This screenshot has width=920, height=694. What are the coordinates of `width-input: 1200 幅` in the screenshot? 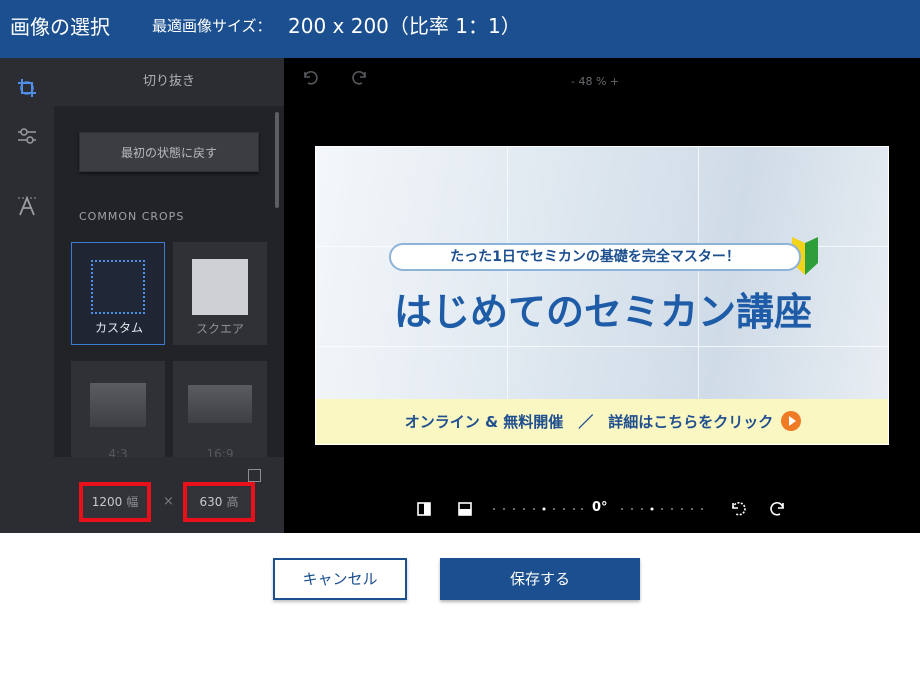 It's located at (115, 502).